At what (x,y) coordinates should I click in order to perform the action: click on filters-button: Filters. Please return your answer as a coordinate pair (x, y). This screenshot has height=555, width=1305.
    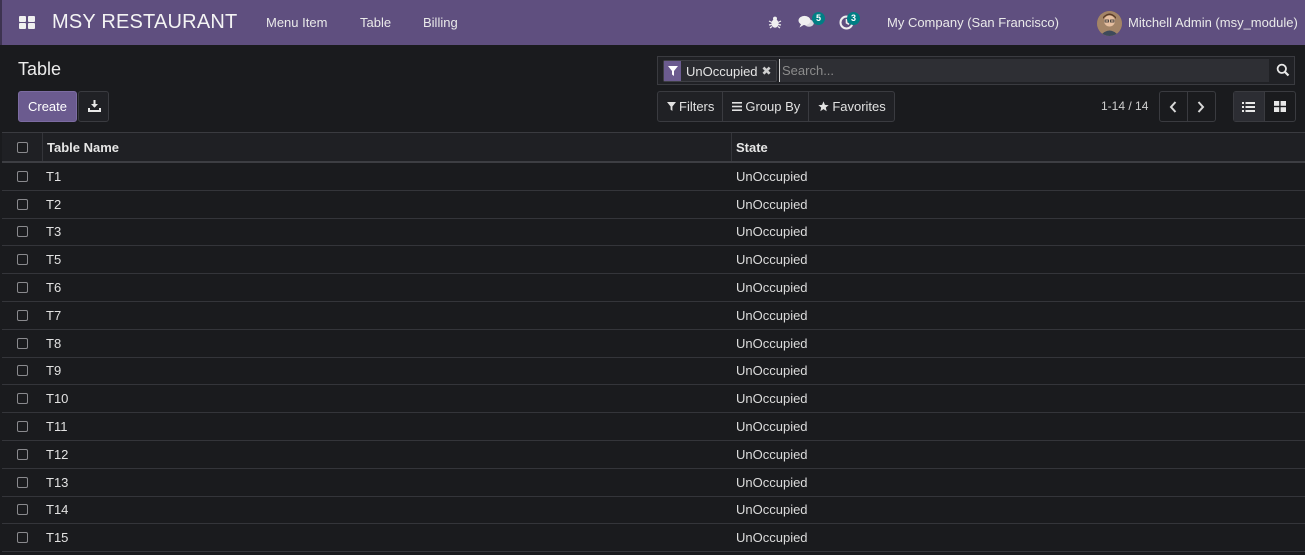
    Looking at the image, I should click on (691, 106).